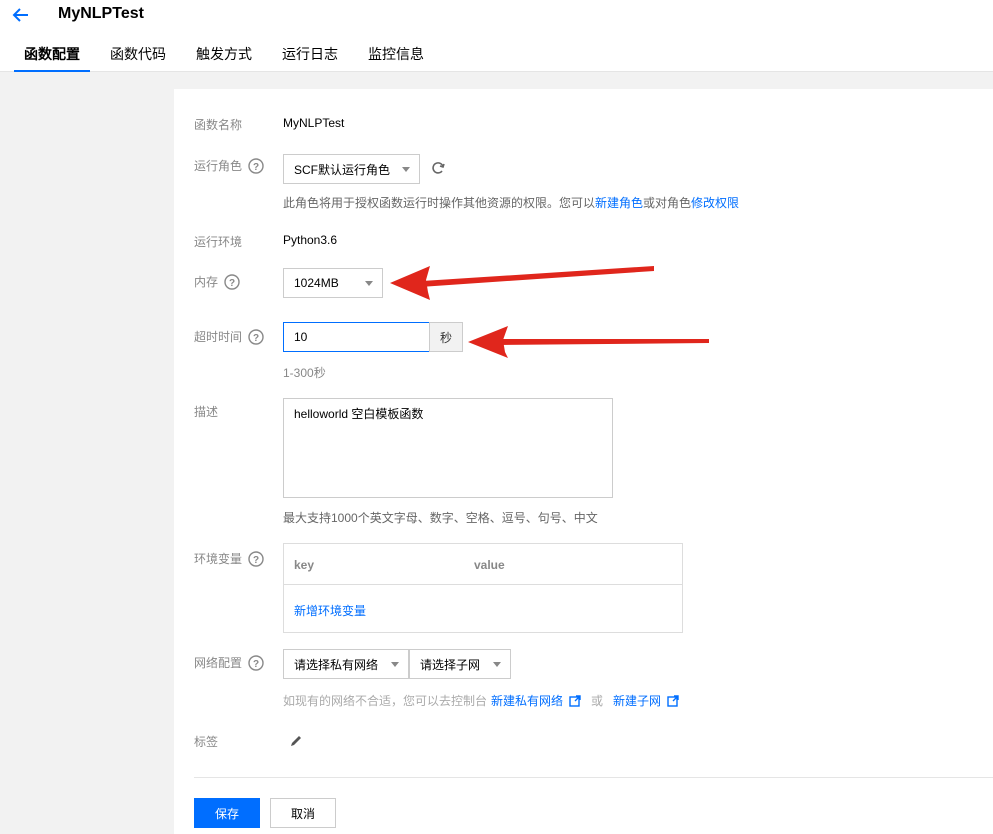  Describe the element at coordinates (450, 664) in the screenshot. I see `subnet-select-value: 请选择子网` at that location.